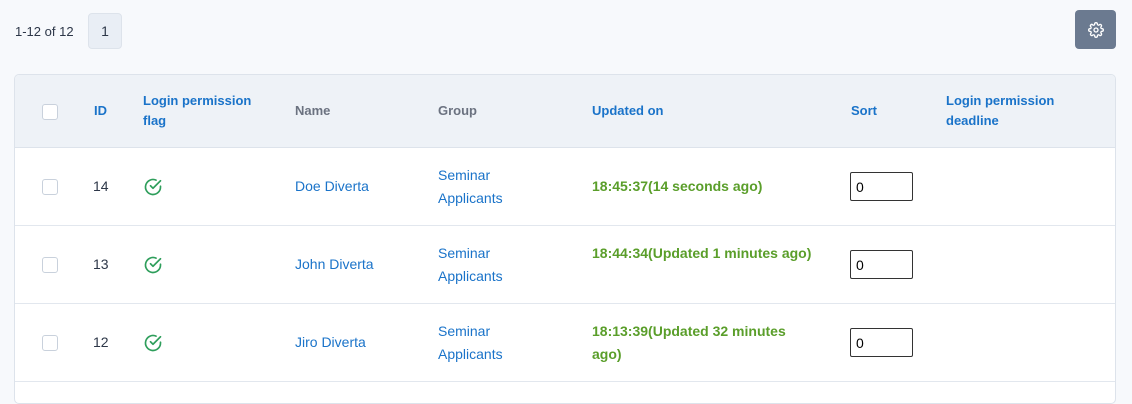  I want to click on column-header-sort: Sort, so click(864, 111).